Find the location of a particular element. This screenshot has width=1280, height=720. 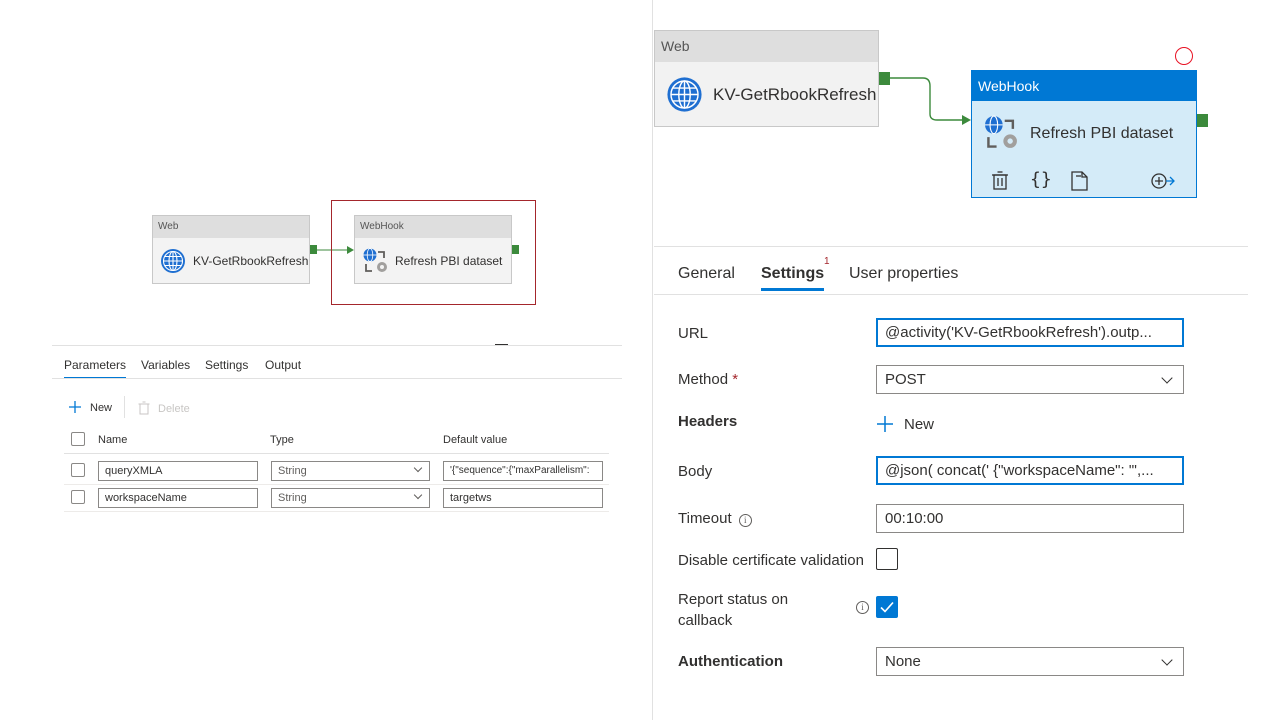

parameter-default-input: targetws is located at coordinates (523, 498).